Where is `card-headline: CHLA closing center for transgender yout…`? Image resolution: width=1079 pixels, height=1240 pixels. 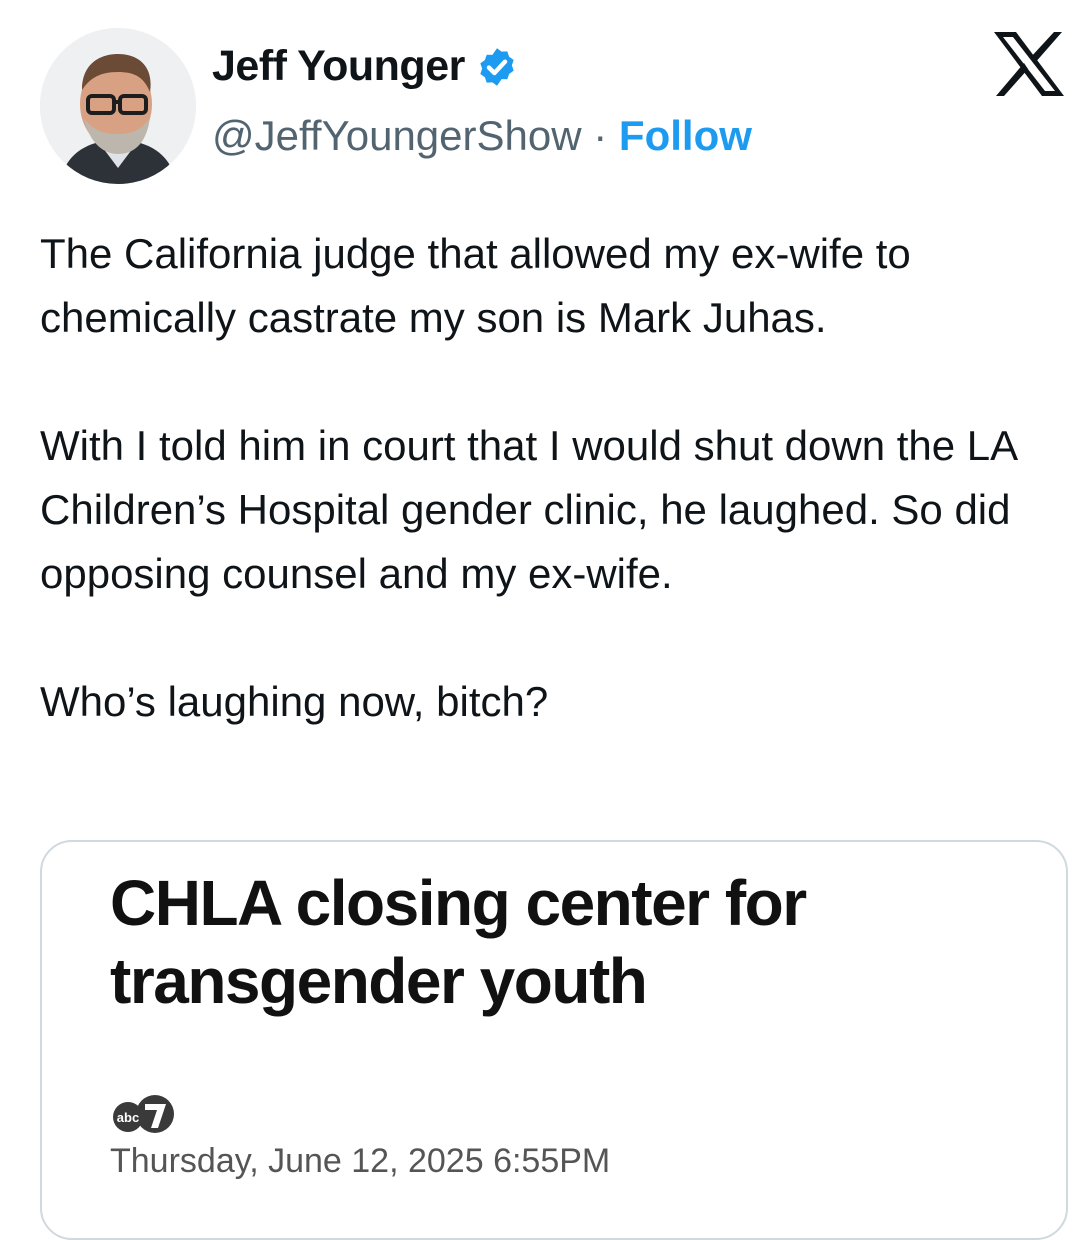 card-headline: CHLA closing center for transgender yout… is located at coordinates (458, 942).